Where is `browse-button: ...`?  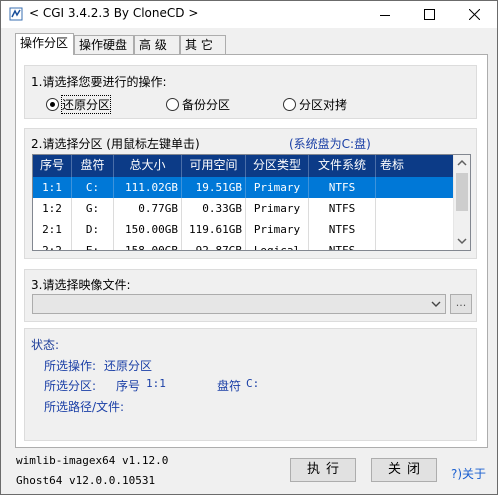 browse-button: ... is located at coordinates (461, 304).